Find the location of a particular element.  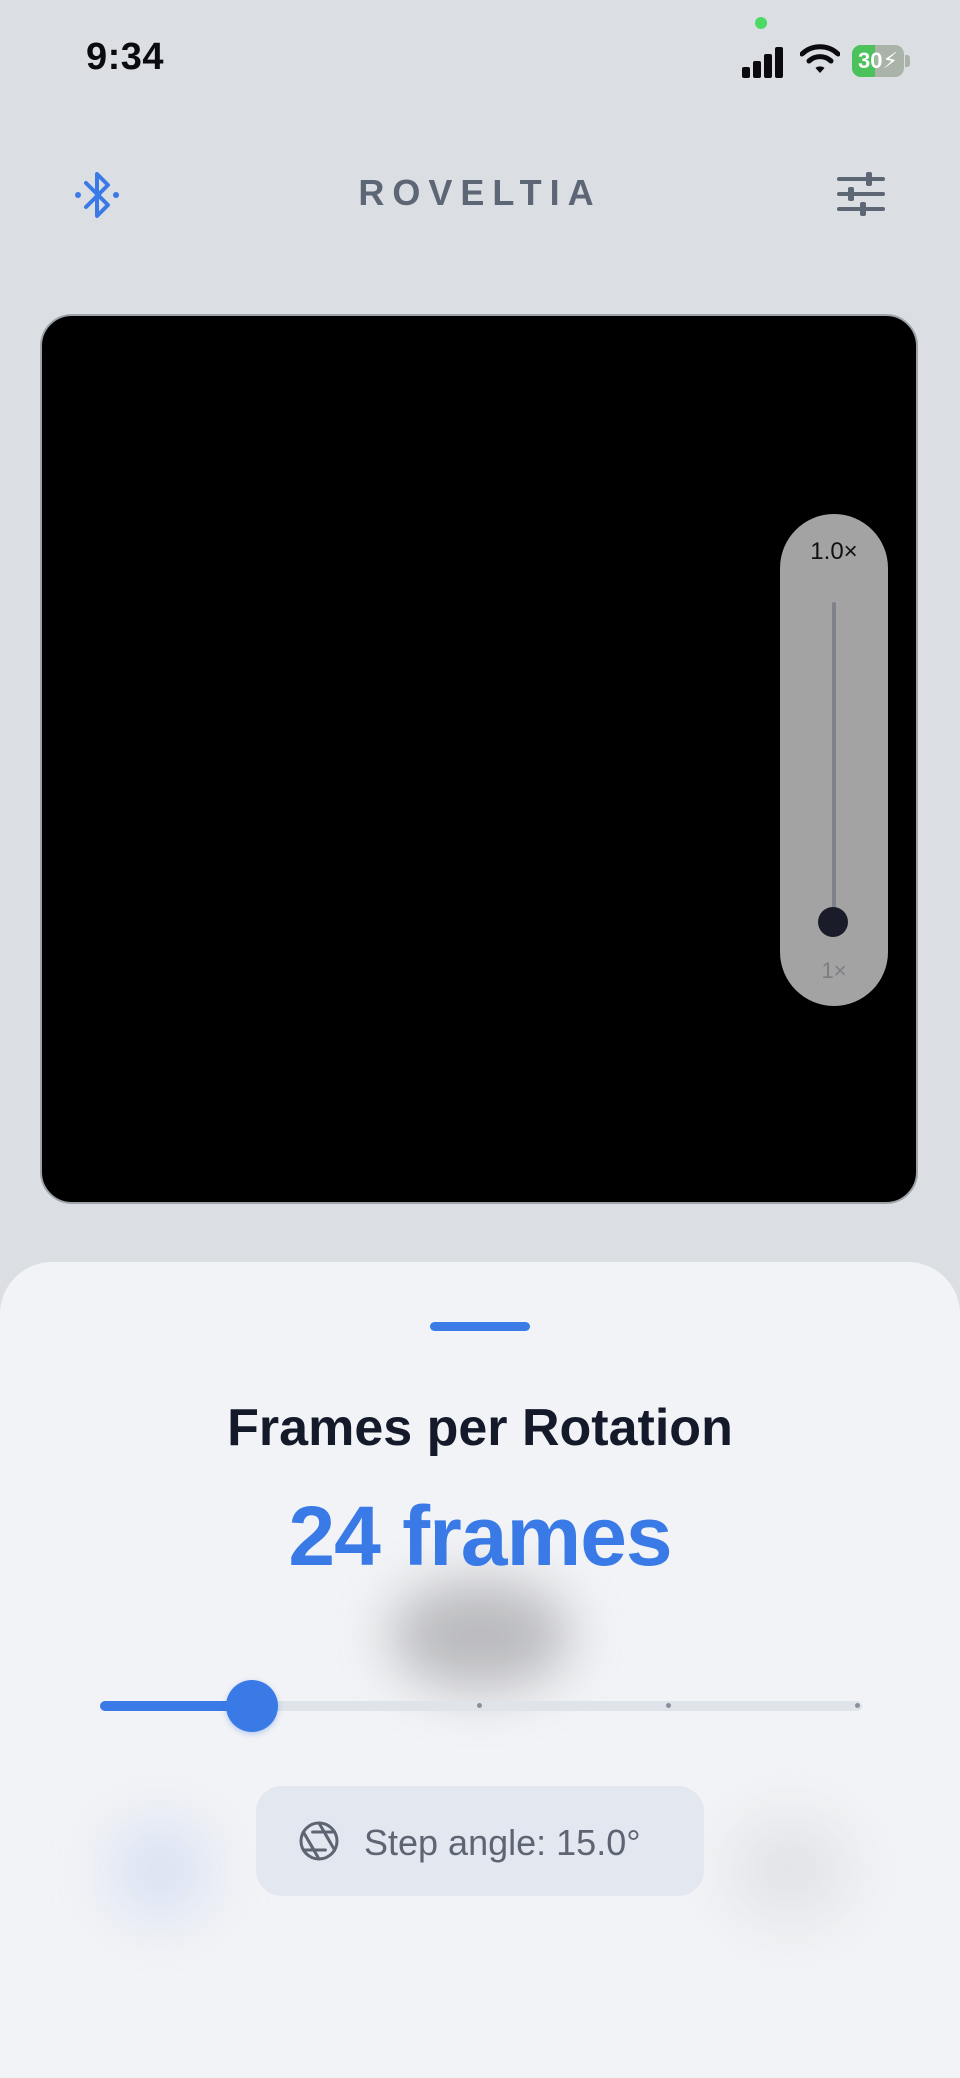

battery-level: 30⚡ is located at coordinates (878, 60).